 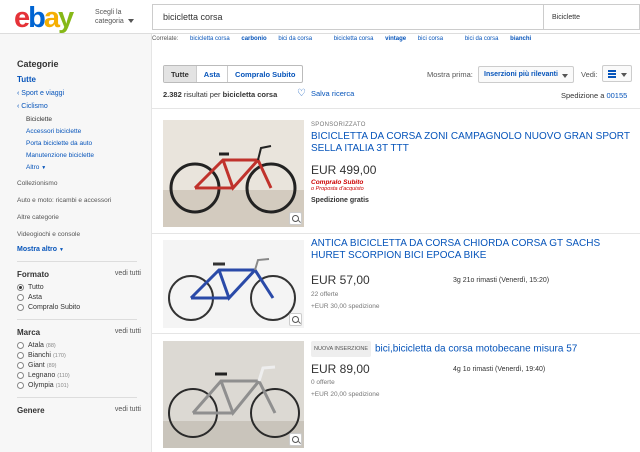 I want to click on categories-heading: Categorie, so click(x=38, y=64).